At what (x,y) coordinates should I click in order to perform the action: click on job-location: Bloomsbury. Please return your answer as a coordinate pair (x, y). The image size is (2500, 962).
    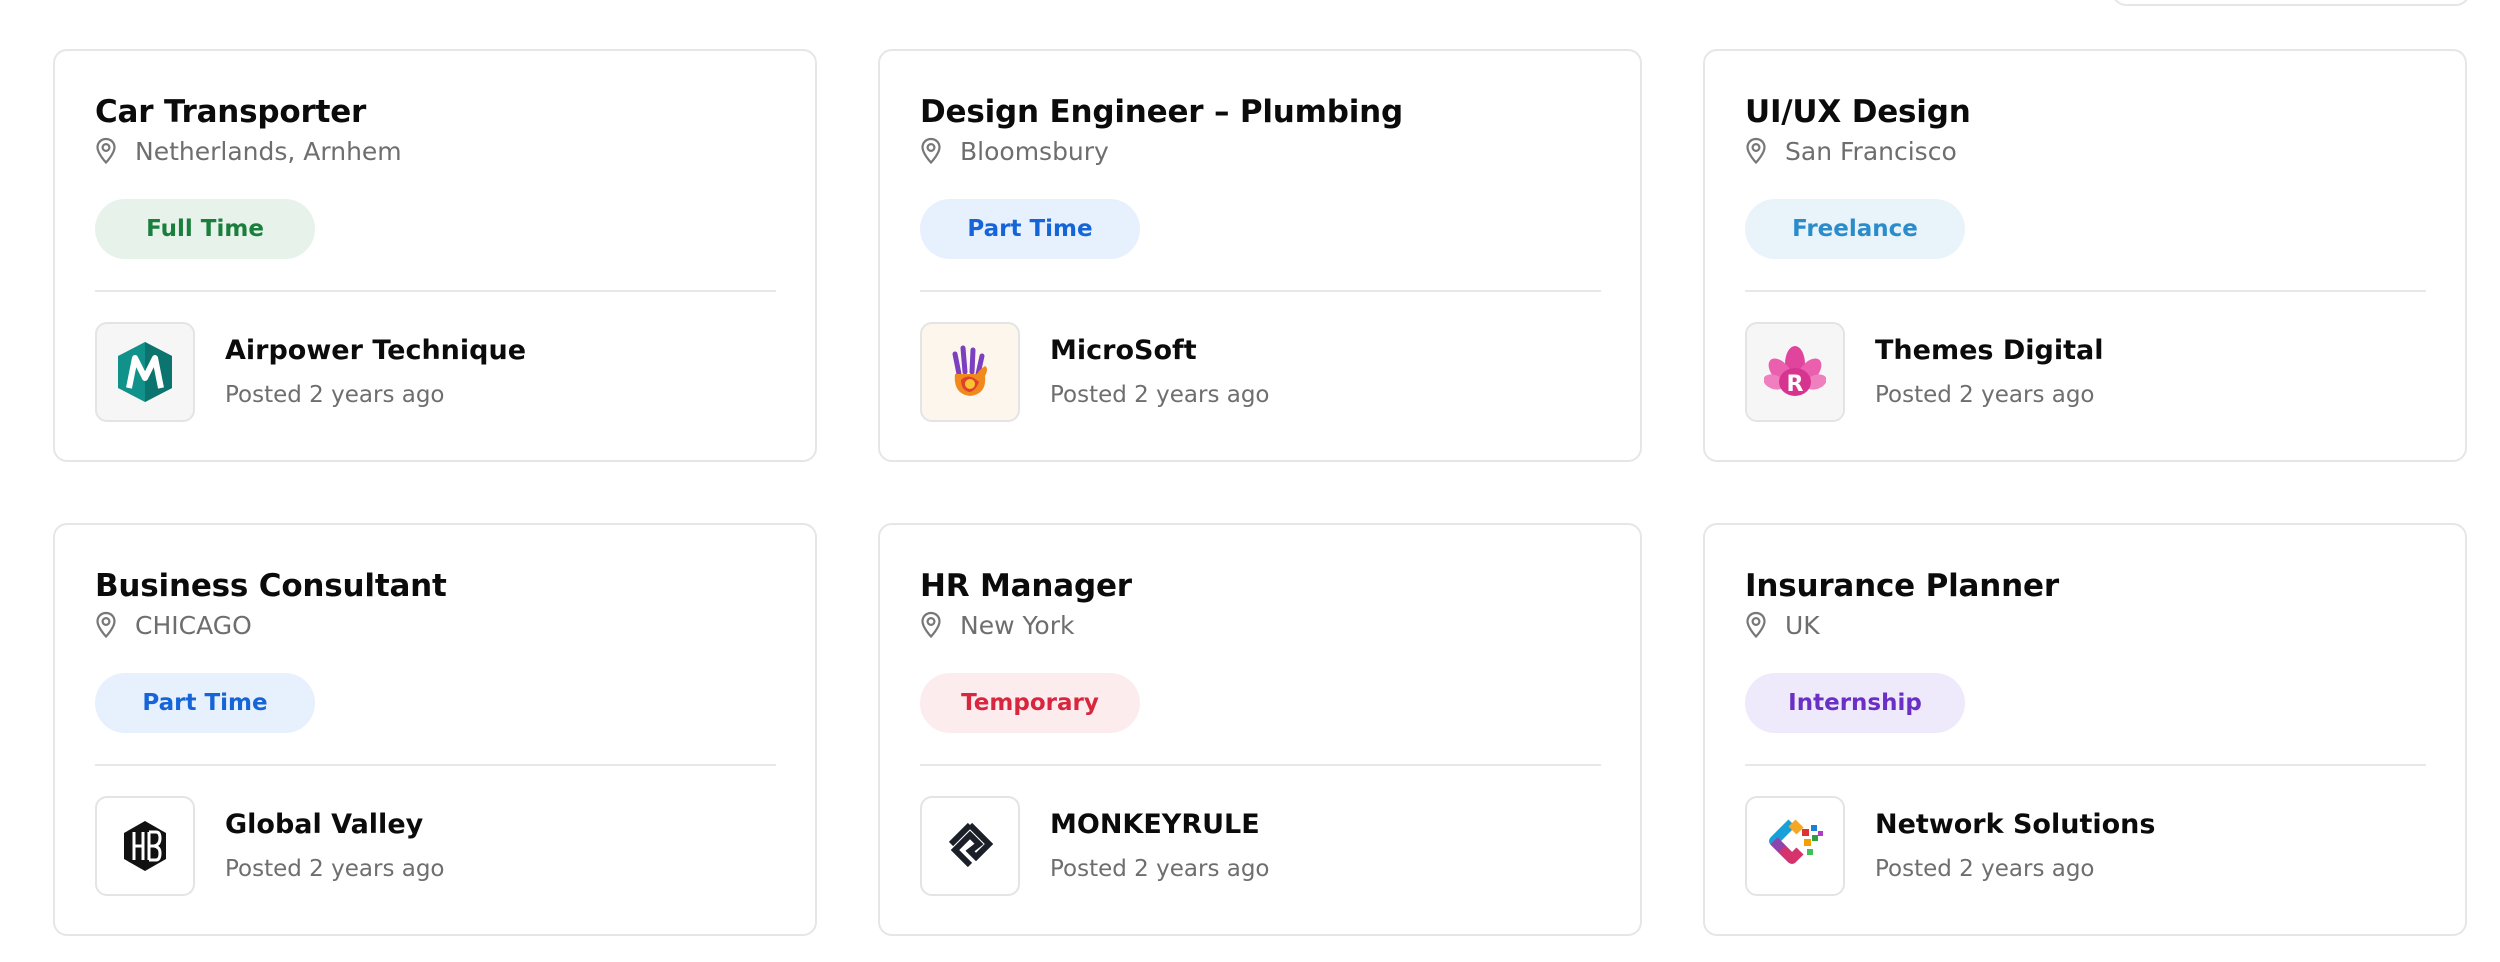
    Looking at the image, I should click on (1260, 151).